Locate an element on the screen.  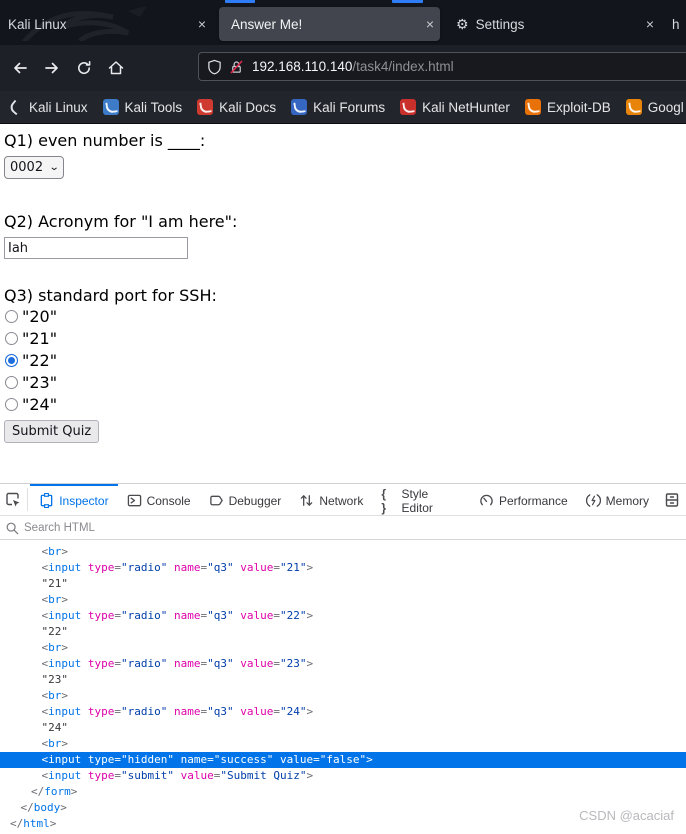
tab-style-editor: { } Style Editor is located at coordinates (421, 499).